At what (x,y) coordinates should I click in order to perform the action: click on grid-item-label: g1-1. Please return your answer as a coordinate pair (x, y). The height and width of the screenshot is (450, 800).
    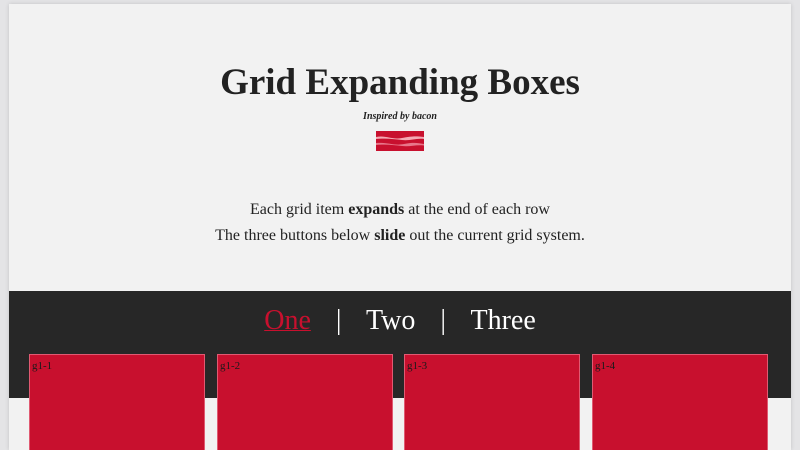
    Looking at the image, I should click on (42, 366).